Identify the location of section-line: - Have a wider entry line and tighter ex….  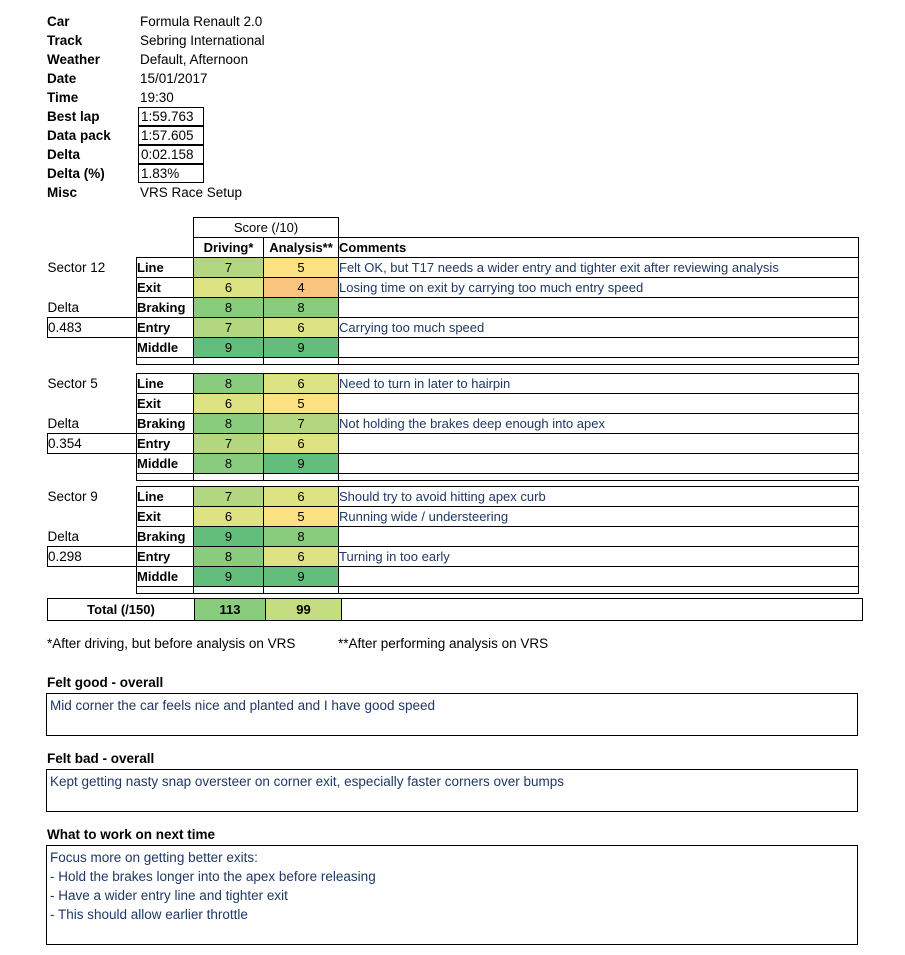
(169, 895).